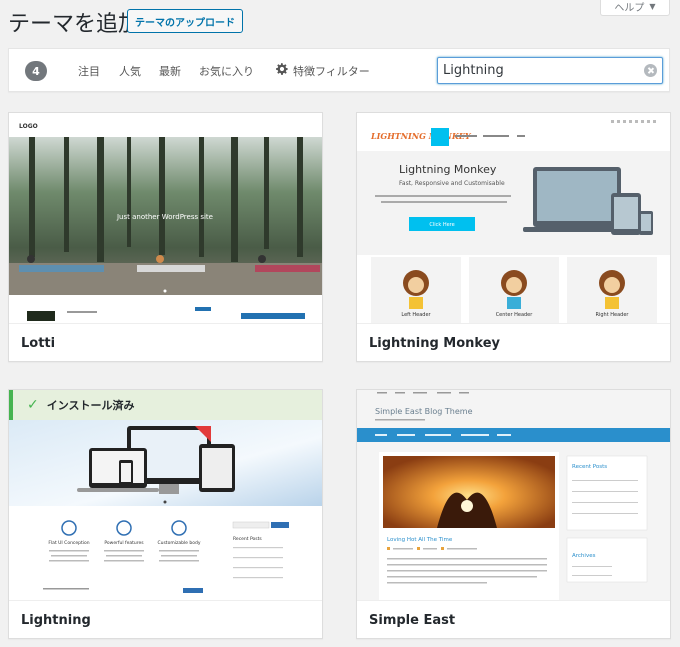  Describe the element at coordinates (36, 71) in the screenshot. I see `theme-count-badge: 4` at that location.